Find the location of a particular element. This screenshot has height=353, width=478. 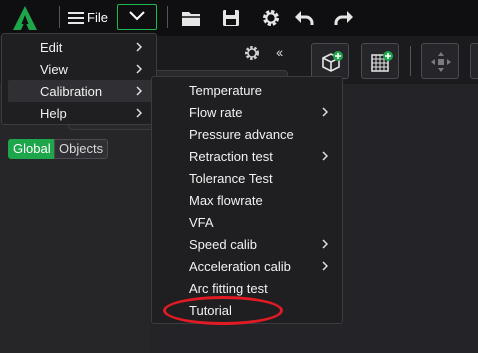

main-menu: Edit View Calibration Help is located at coordinates (79, 79).